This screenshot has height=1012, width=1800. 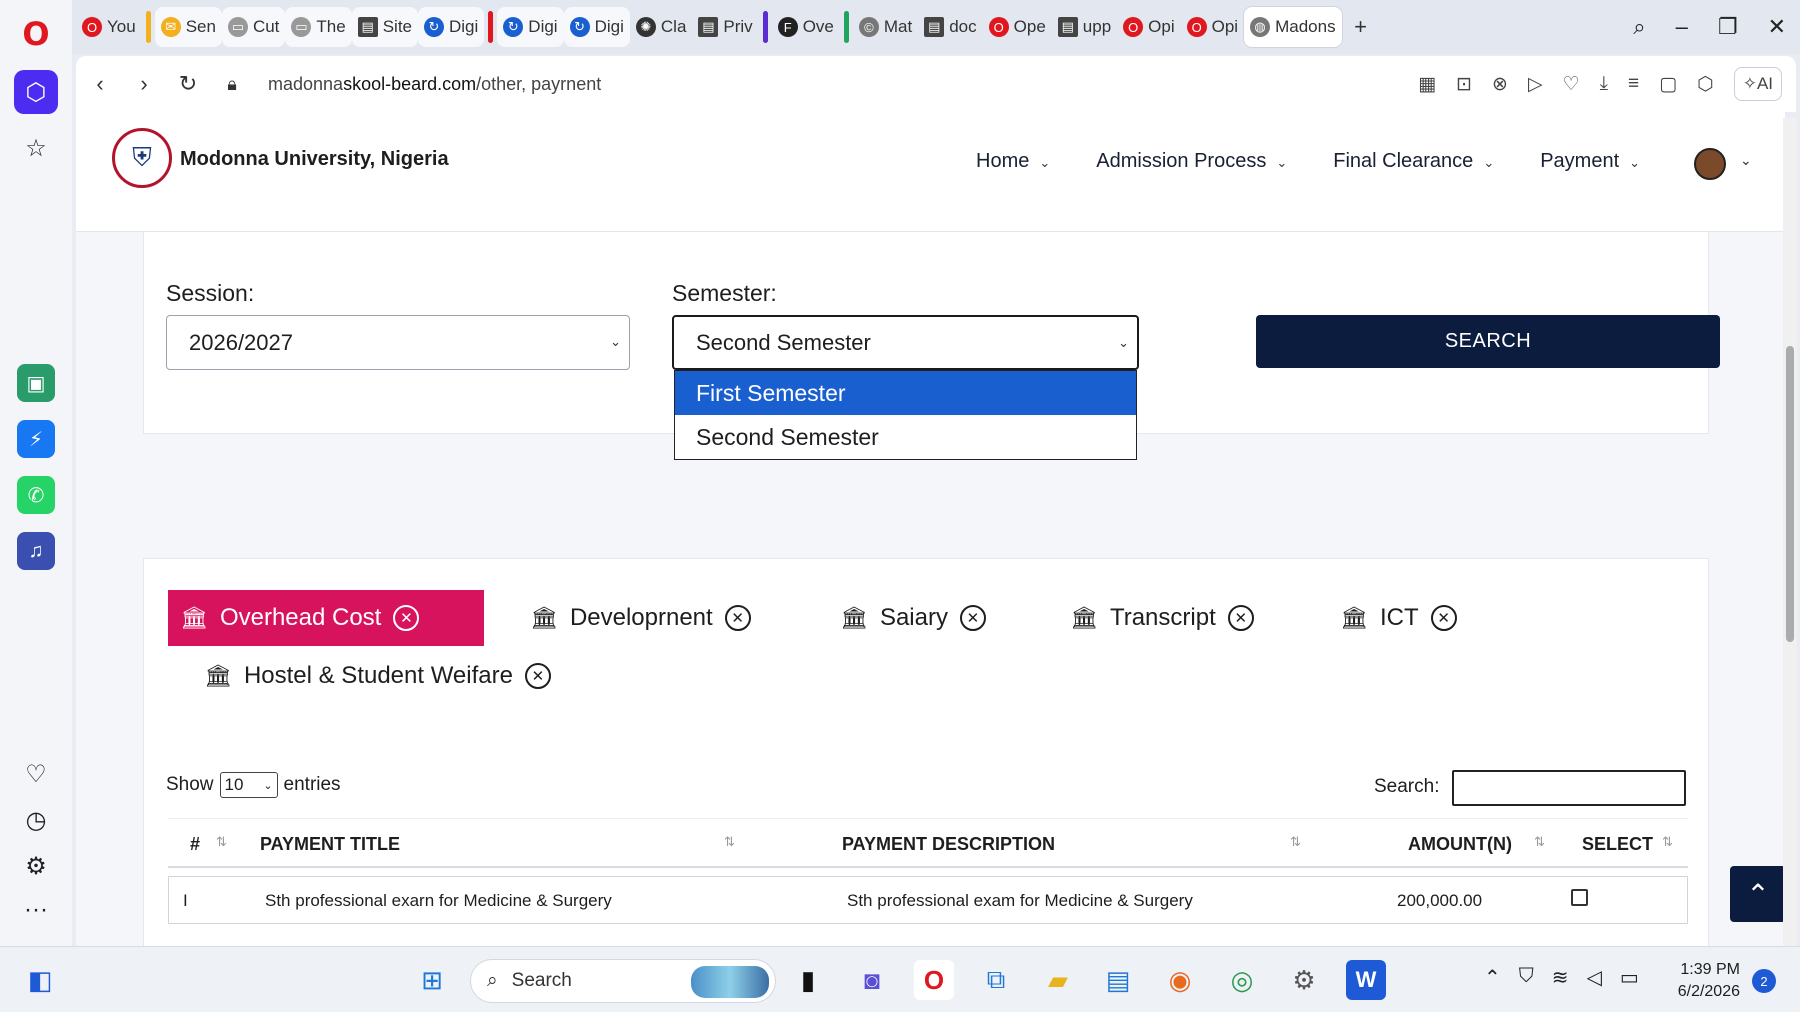 I want to click on firefox-icon: ◉, so click(x=1180, y=980).